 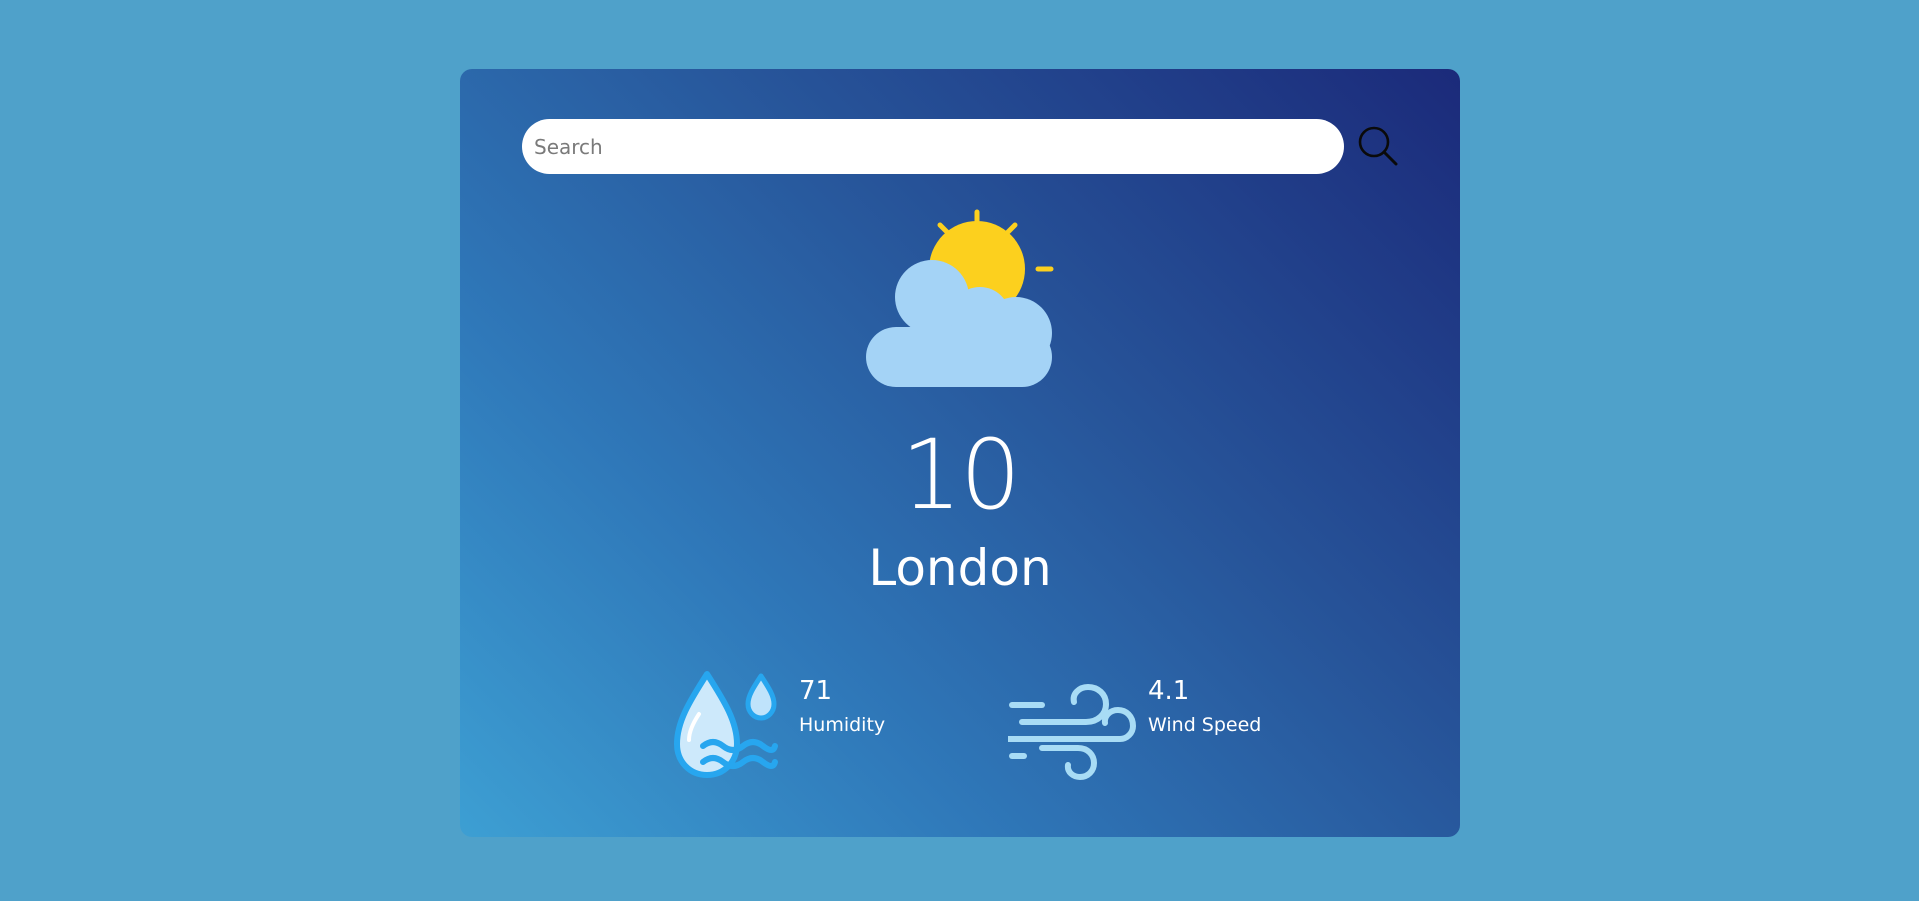 I want to click on humidity-icon, so click(x=726, y=724).